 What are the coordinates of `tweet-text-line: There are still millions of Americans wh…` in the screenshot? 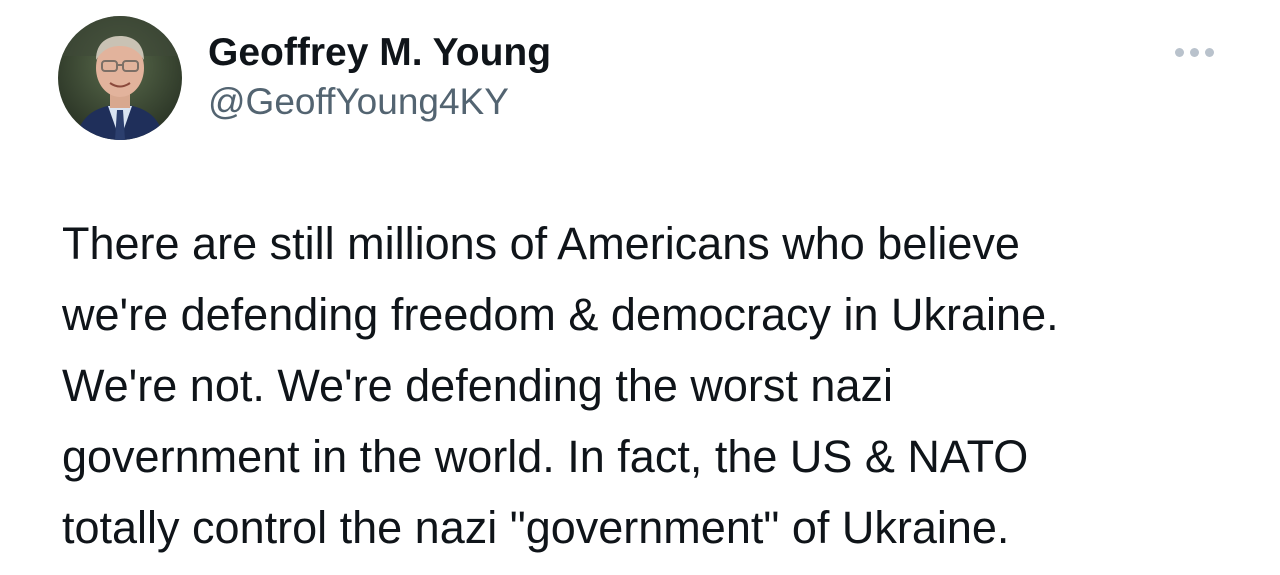 It's located at (541, 243).